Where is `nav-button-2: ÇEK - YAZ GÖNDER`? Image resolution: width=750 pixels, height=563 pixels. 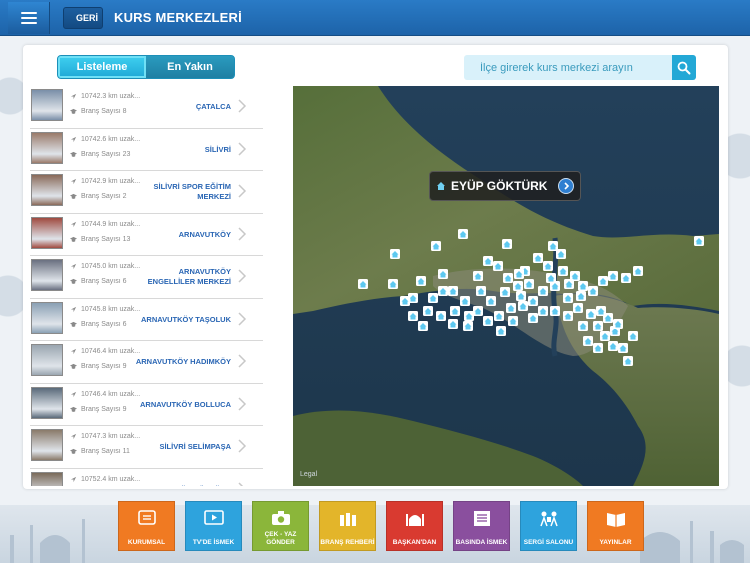 nav-button-2: ÇEK - YAZ GÖNDER is located at coordinates (280, 526).